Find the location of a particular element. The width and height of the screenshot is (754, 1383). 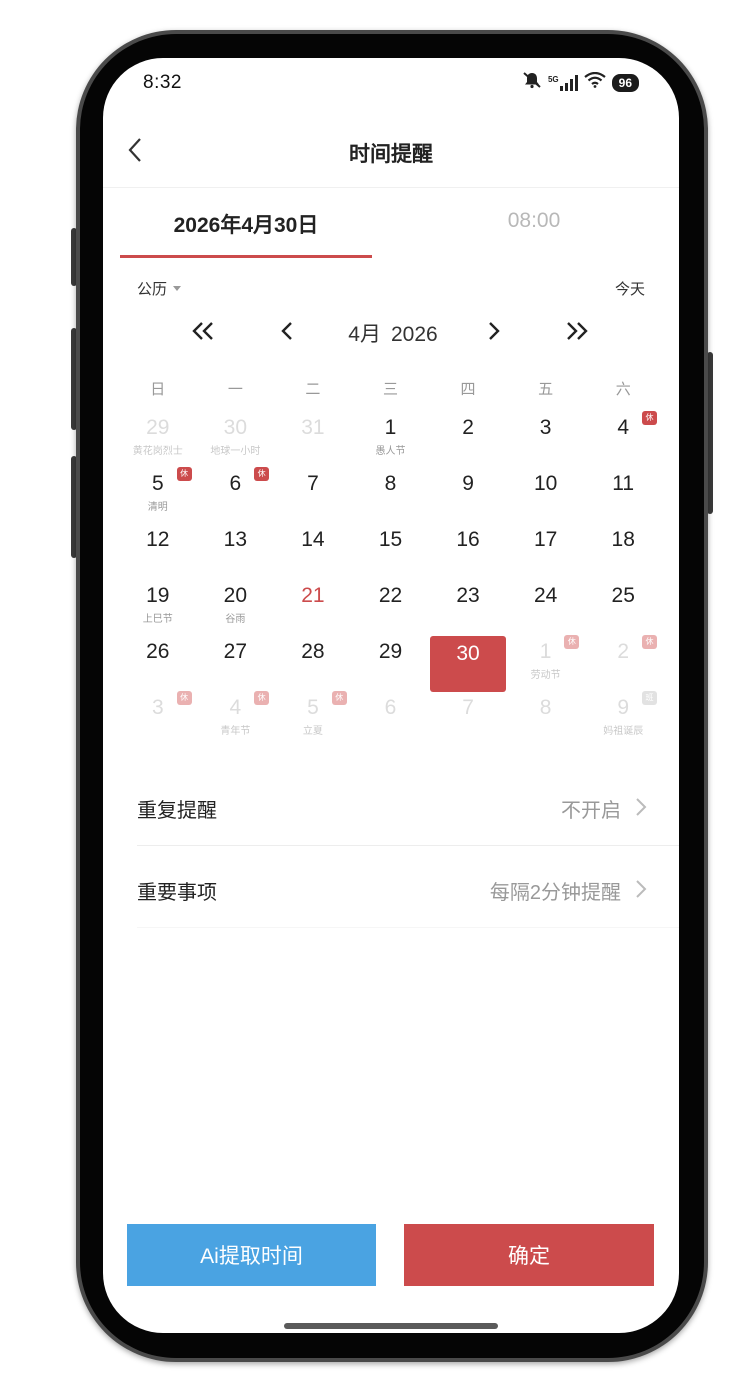

calendar-day: 6 is located at coordinates (391, 718).